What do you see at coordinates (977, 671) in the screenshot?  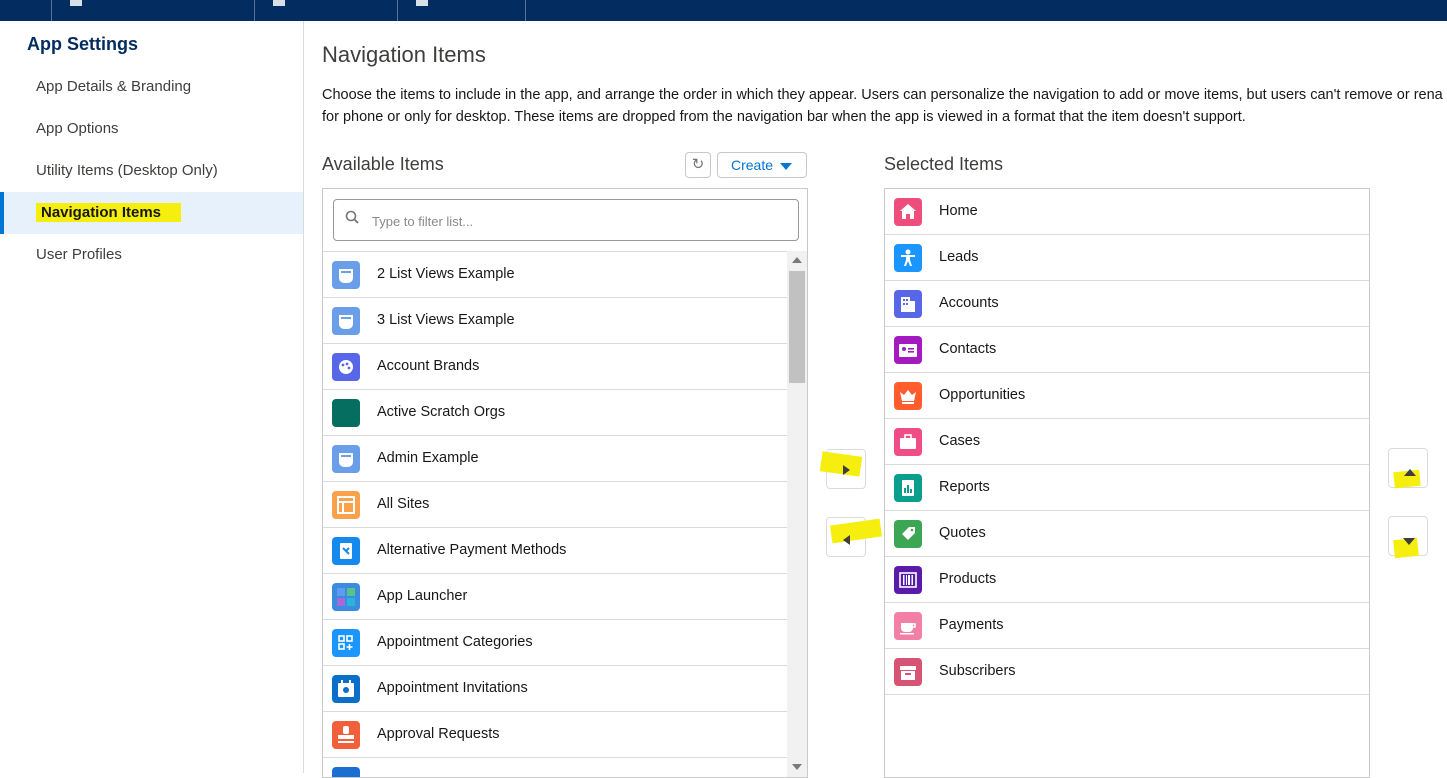 I see `list-item-label: Subscribers` at bounding box center [977, 671].